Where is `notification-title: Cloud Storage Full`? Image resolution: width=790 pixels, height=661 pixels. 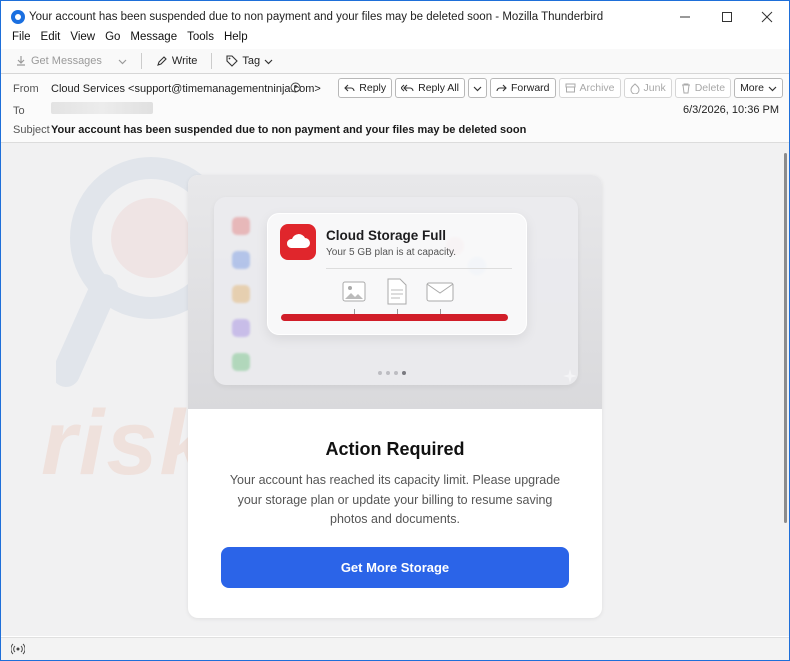
notification-title: Cloud Storage Full is located at coordinates (386, 235).